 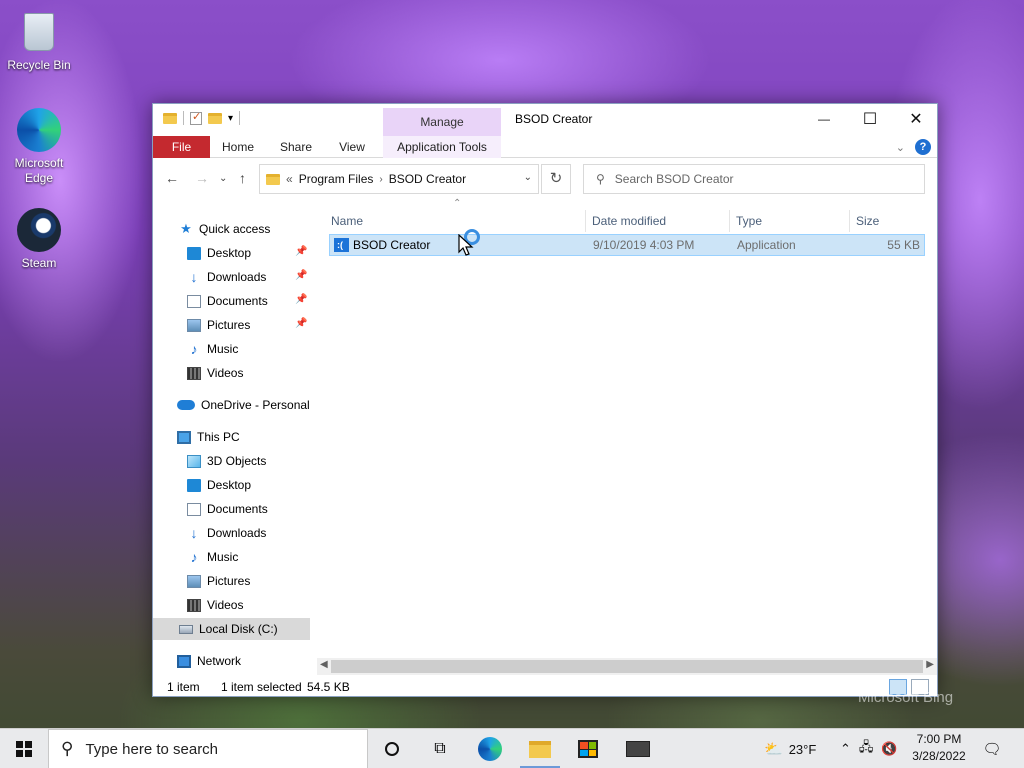 I want to click on close-button: ✕, so click(x=916, y=119).